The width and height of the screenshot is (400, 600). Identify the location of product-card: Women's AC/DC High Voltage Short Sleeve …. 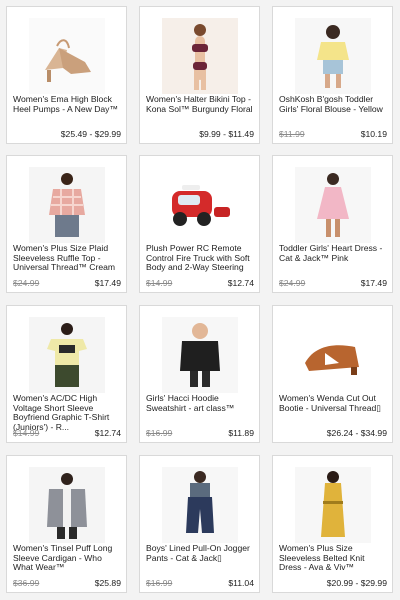
(66, 374).